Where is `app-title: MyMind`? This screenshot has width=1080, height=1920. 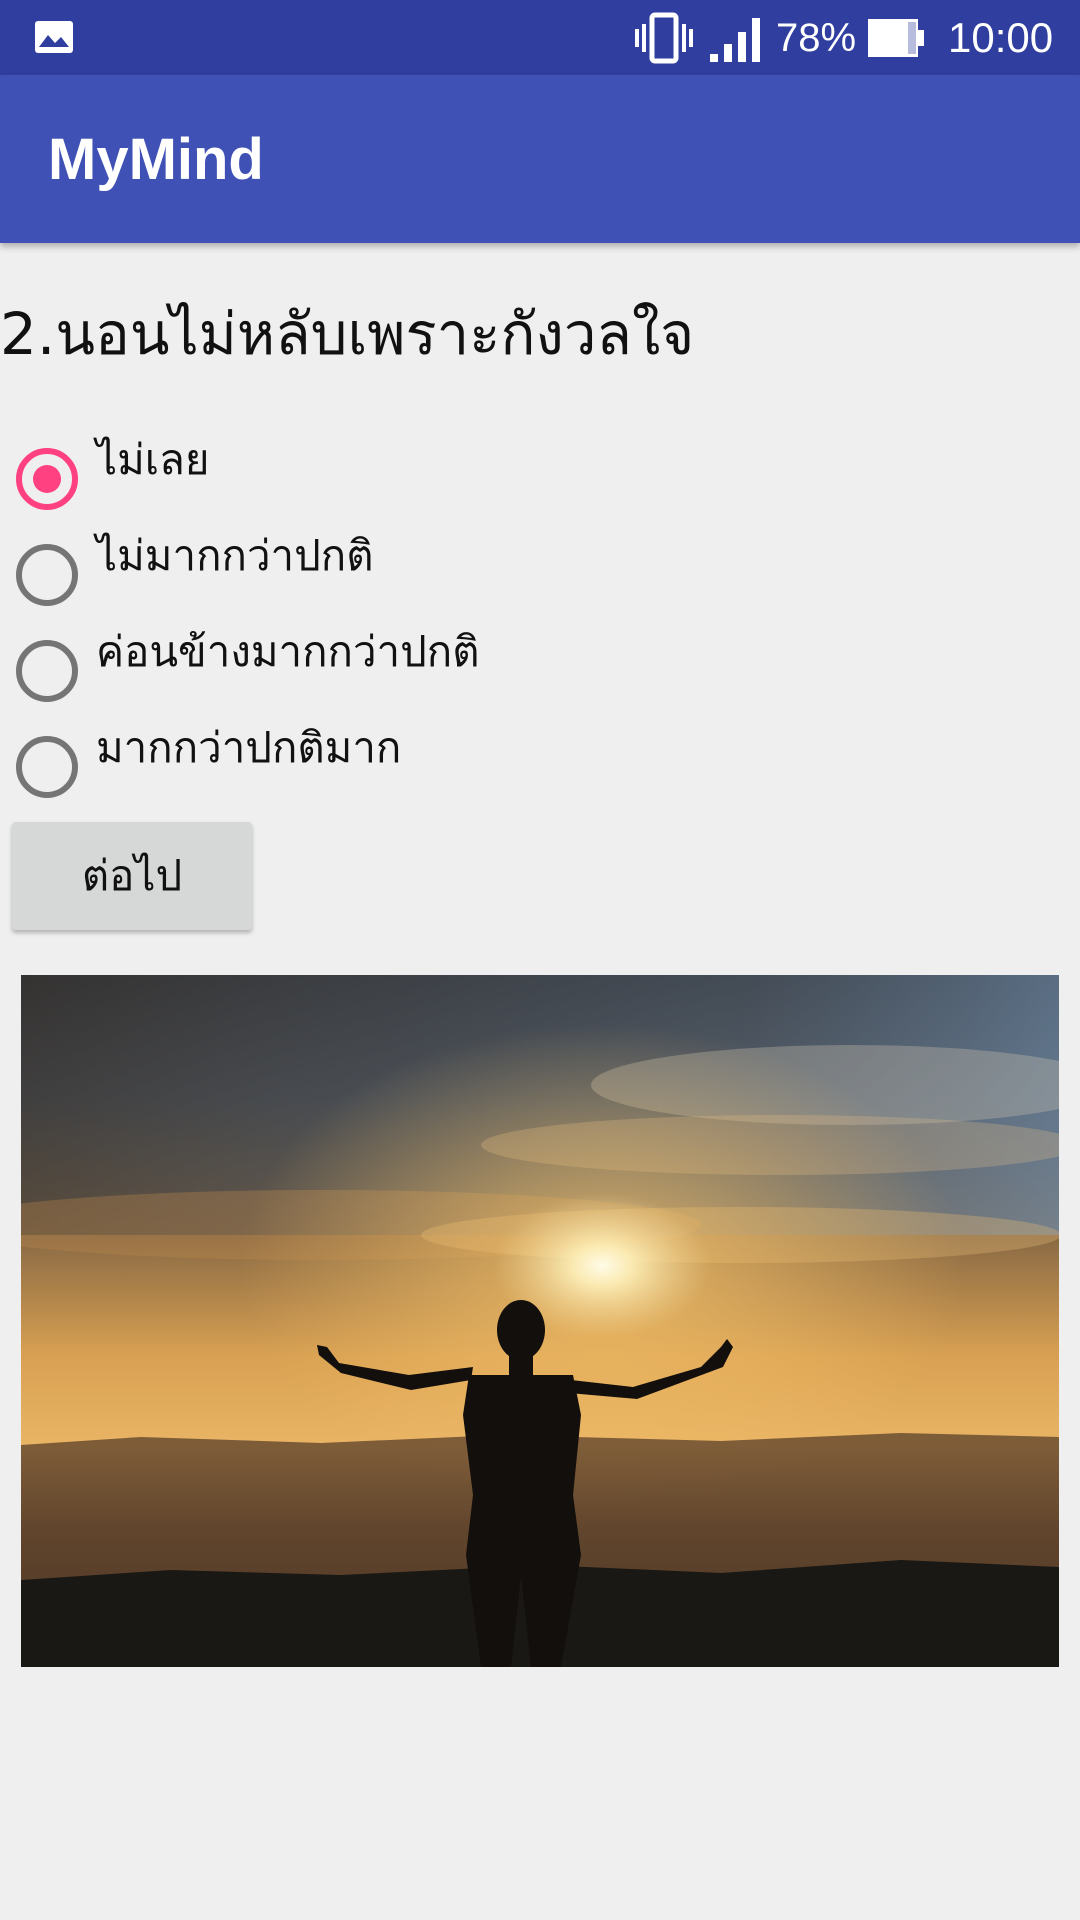
app-title: MyMind is located at coordinates (156, 159).